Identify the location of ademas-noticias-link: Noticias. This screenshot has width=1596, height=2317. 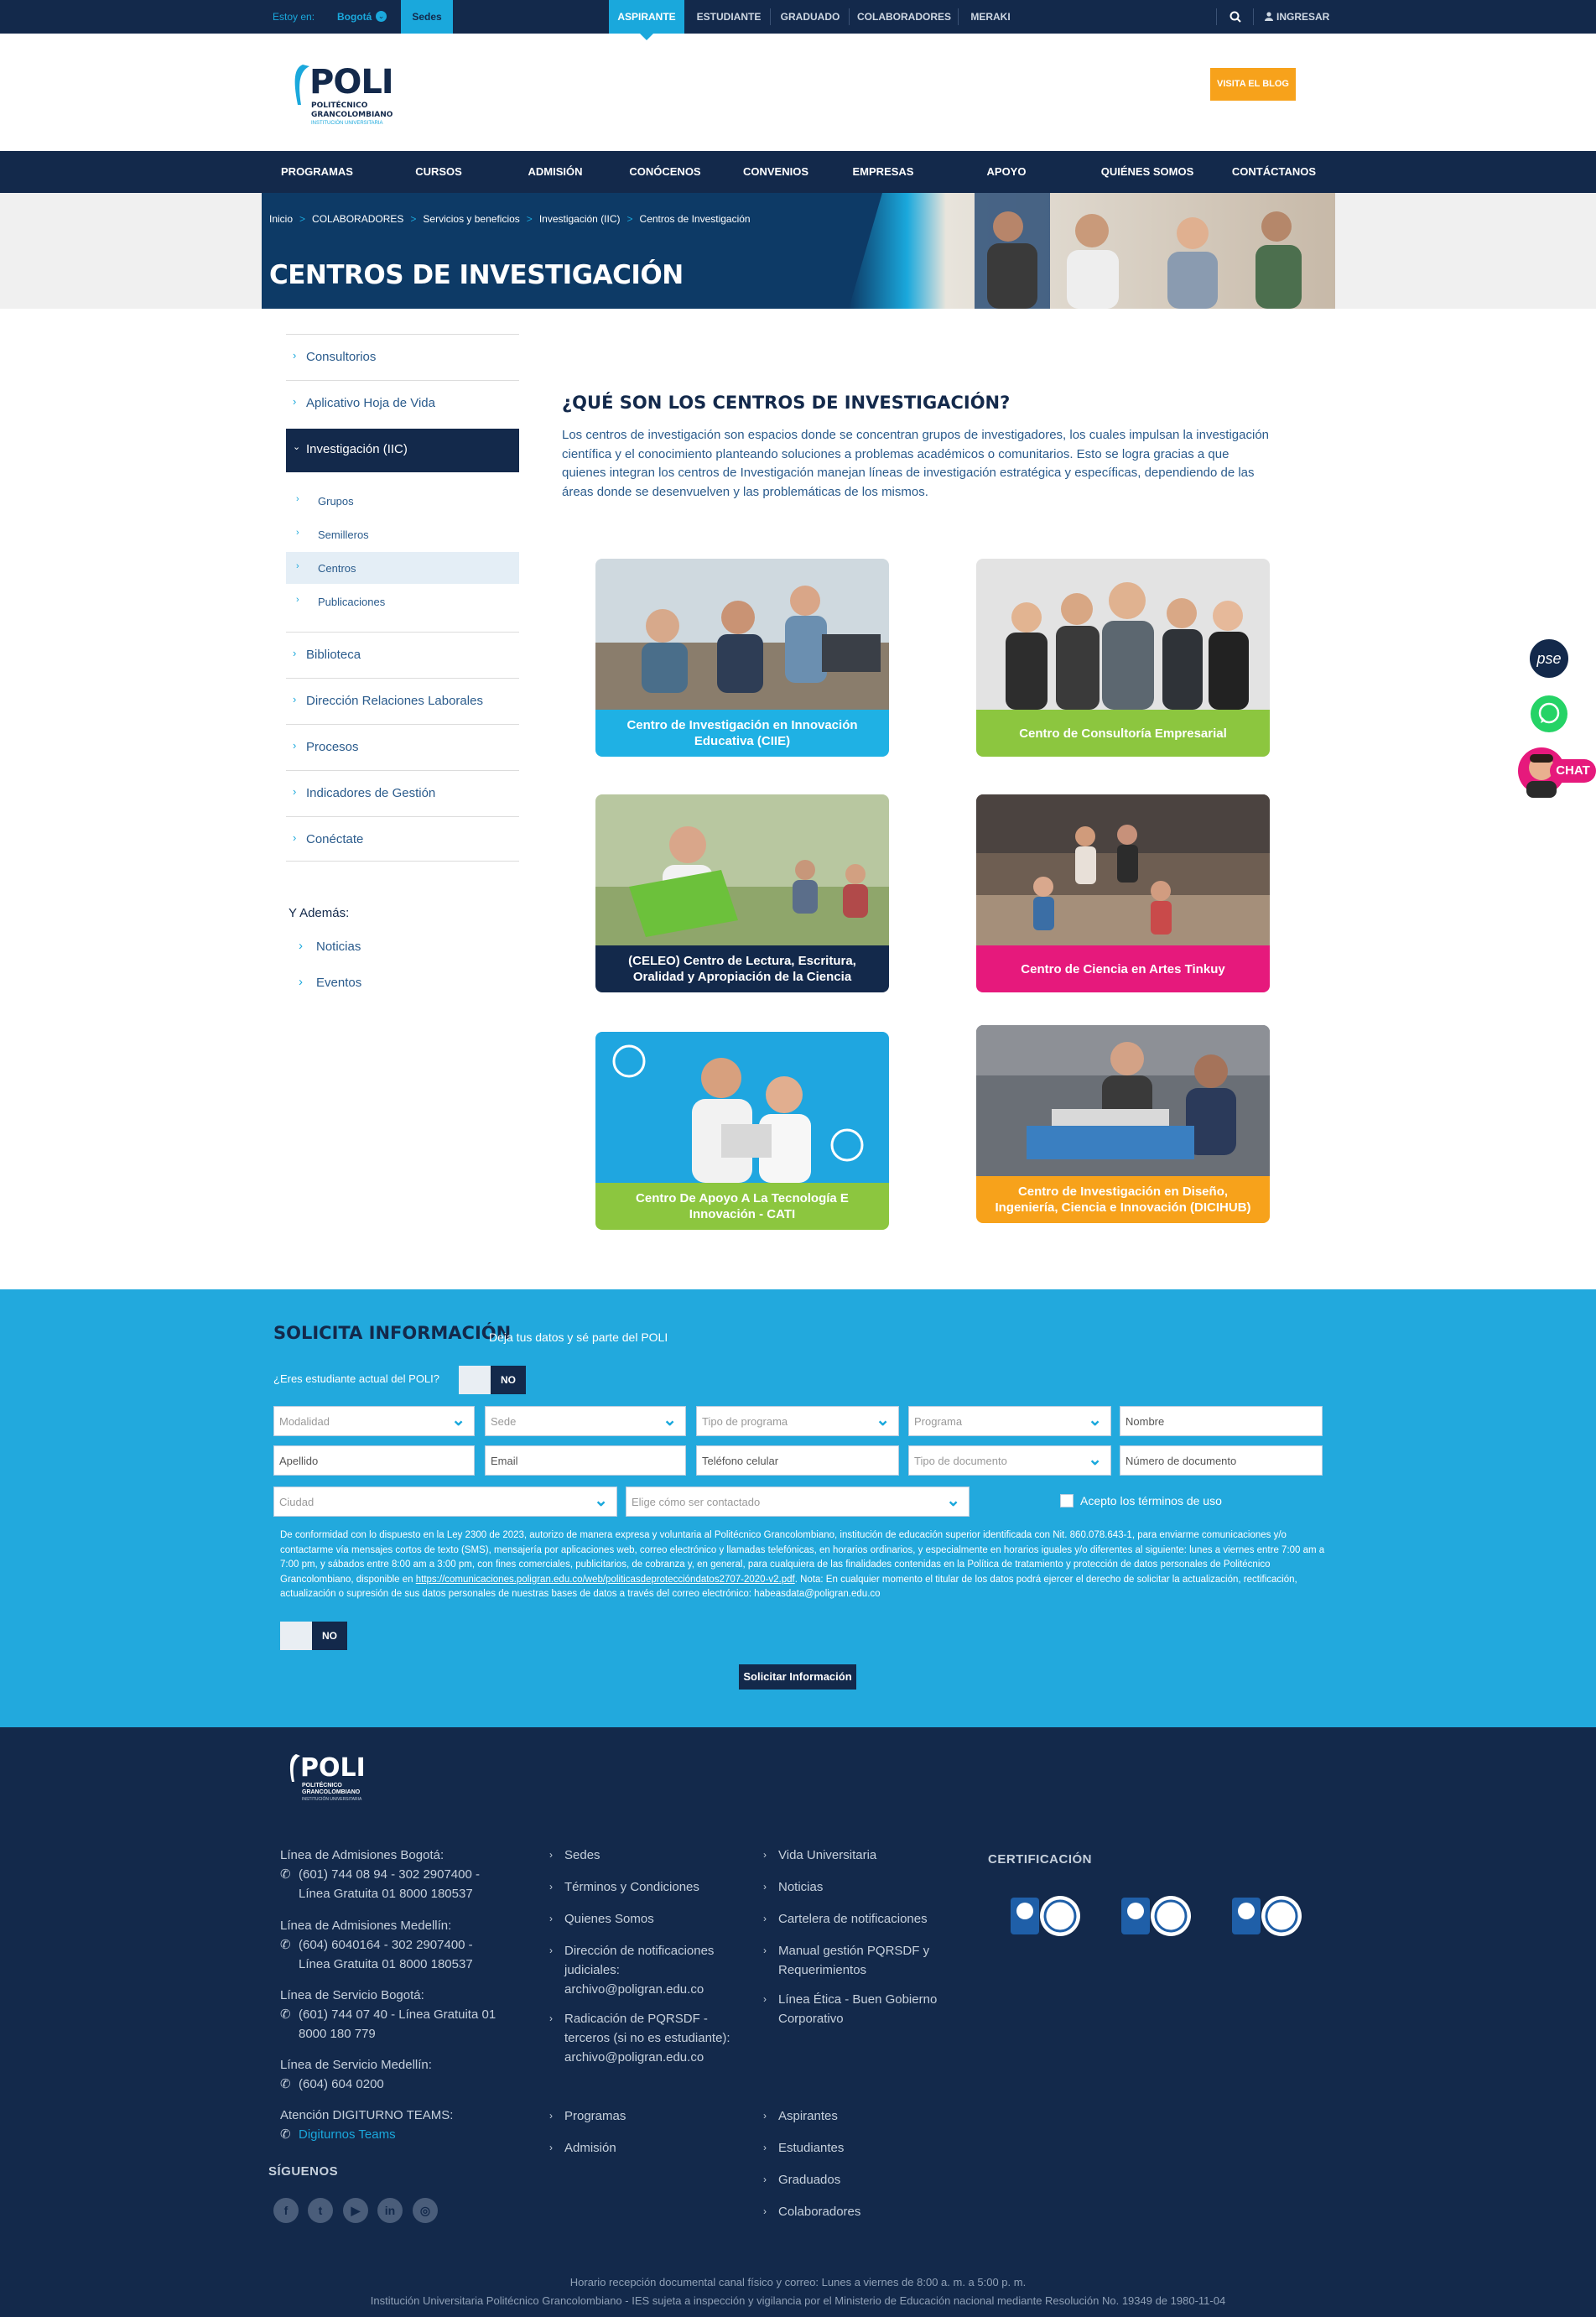
(338, 947).